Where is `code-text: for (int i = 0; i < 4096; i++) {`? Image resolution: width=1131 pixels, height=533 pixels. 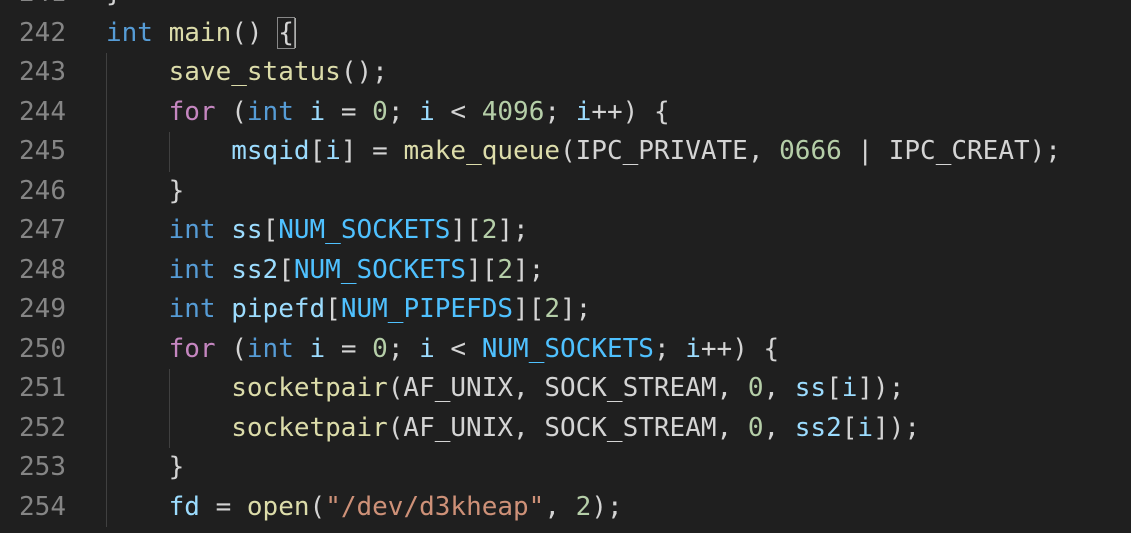
code-text: for (int i = 0; i < 4096; i++) { is located at coordinates (388, 113).